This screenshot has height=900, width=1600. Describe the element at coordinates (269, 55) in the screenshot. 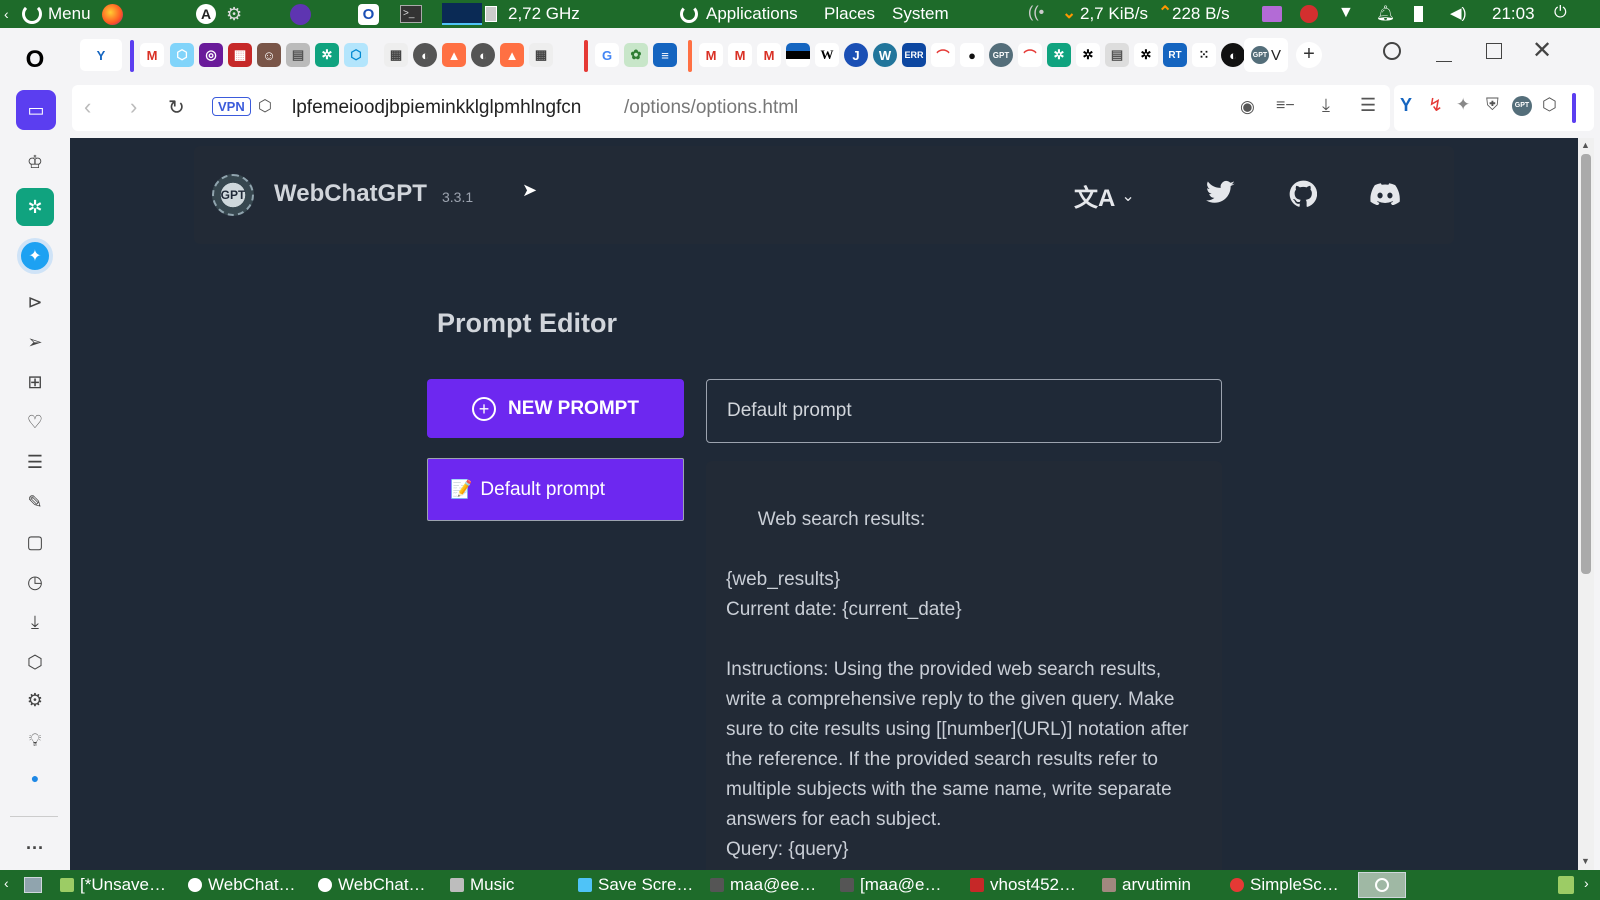

I see `tab-photo-icon: ☺` at that location.